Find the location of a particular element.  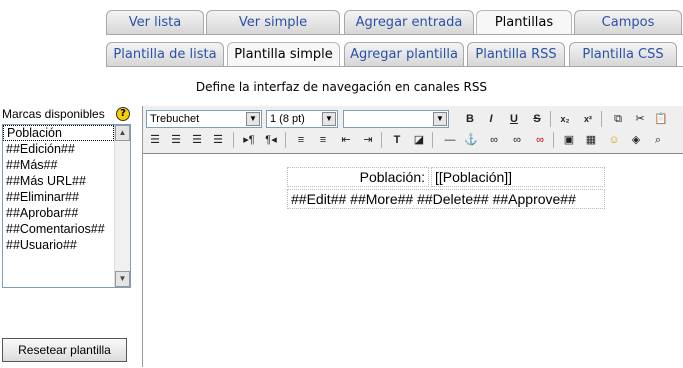

subscript-icon: x₂ is located at coordinates (565, 119).